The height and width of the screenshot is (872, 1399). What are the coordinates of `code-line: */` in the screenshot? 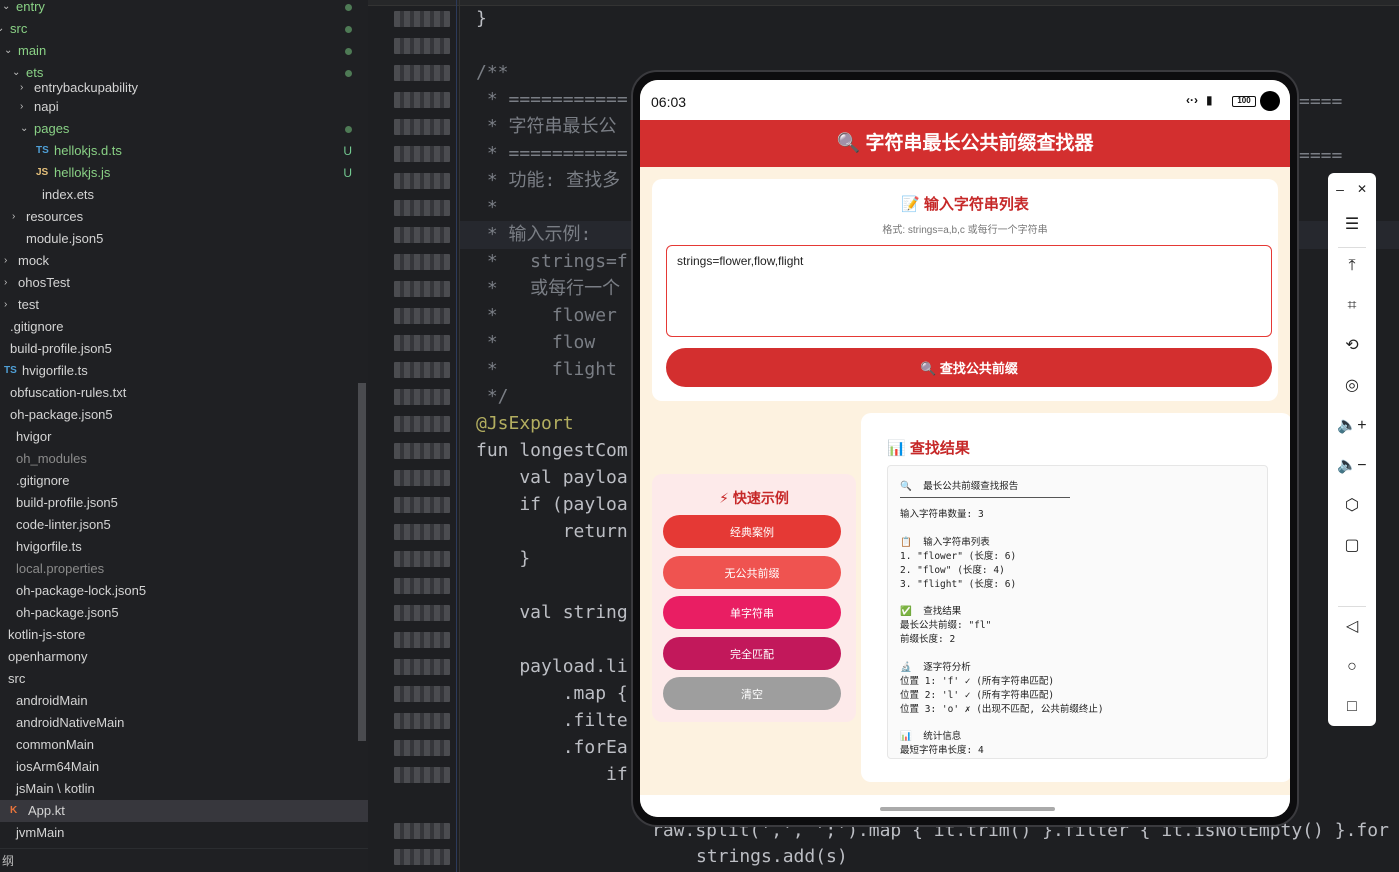 It's located at (492, 396).